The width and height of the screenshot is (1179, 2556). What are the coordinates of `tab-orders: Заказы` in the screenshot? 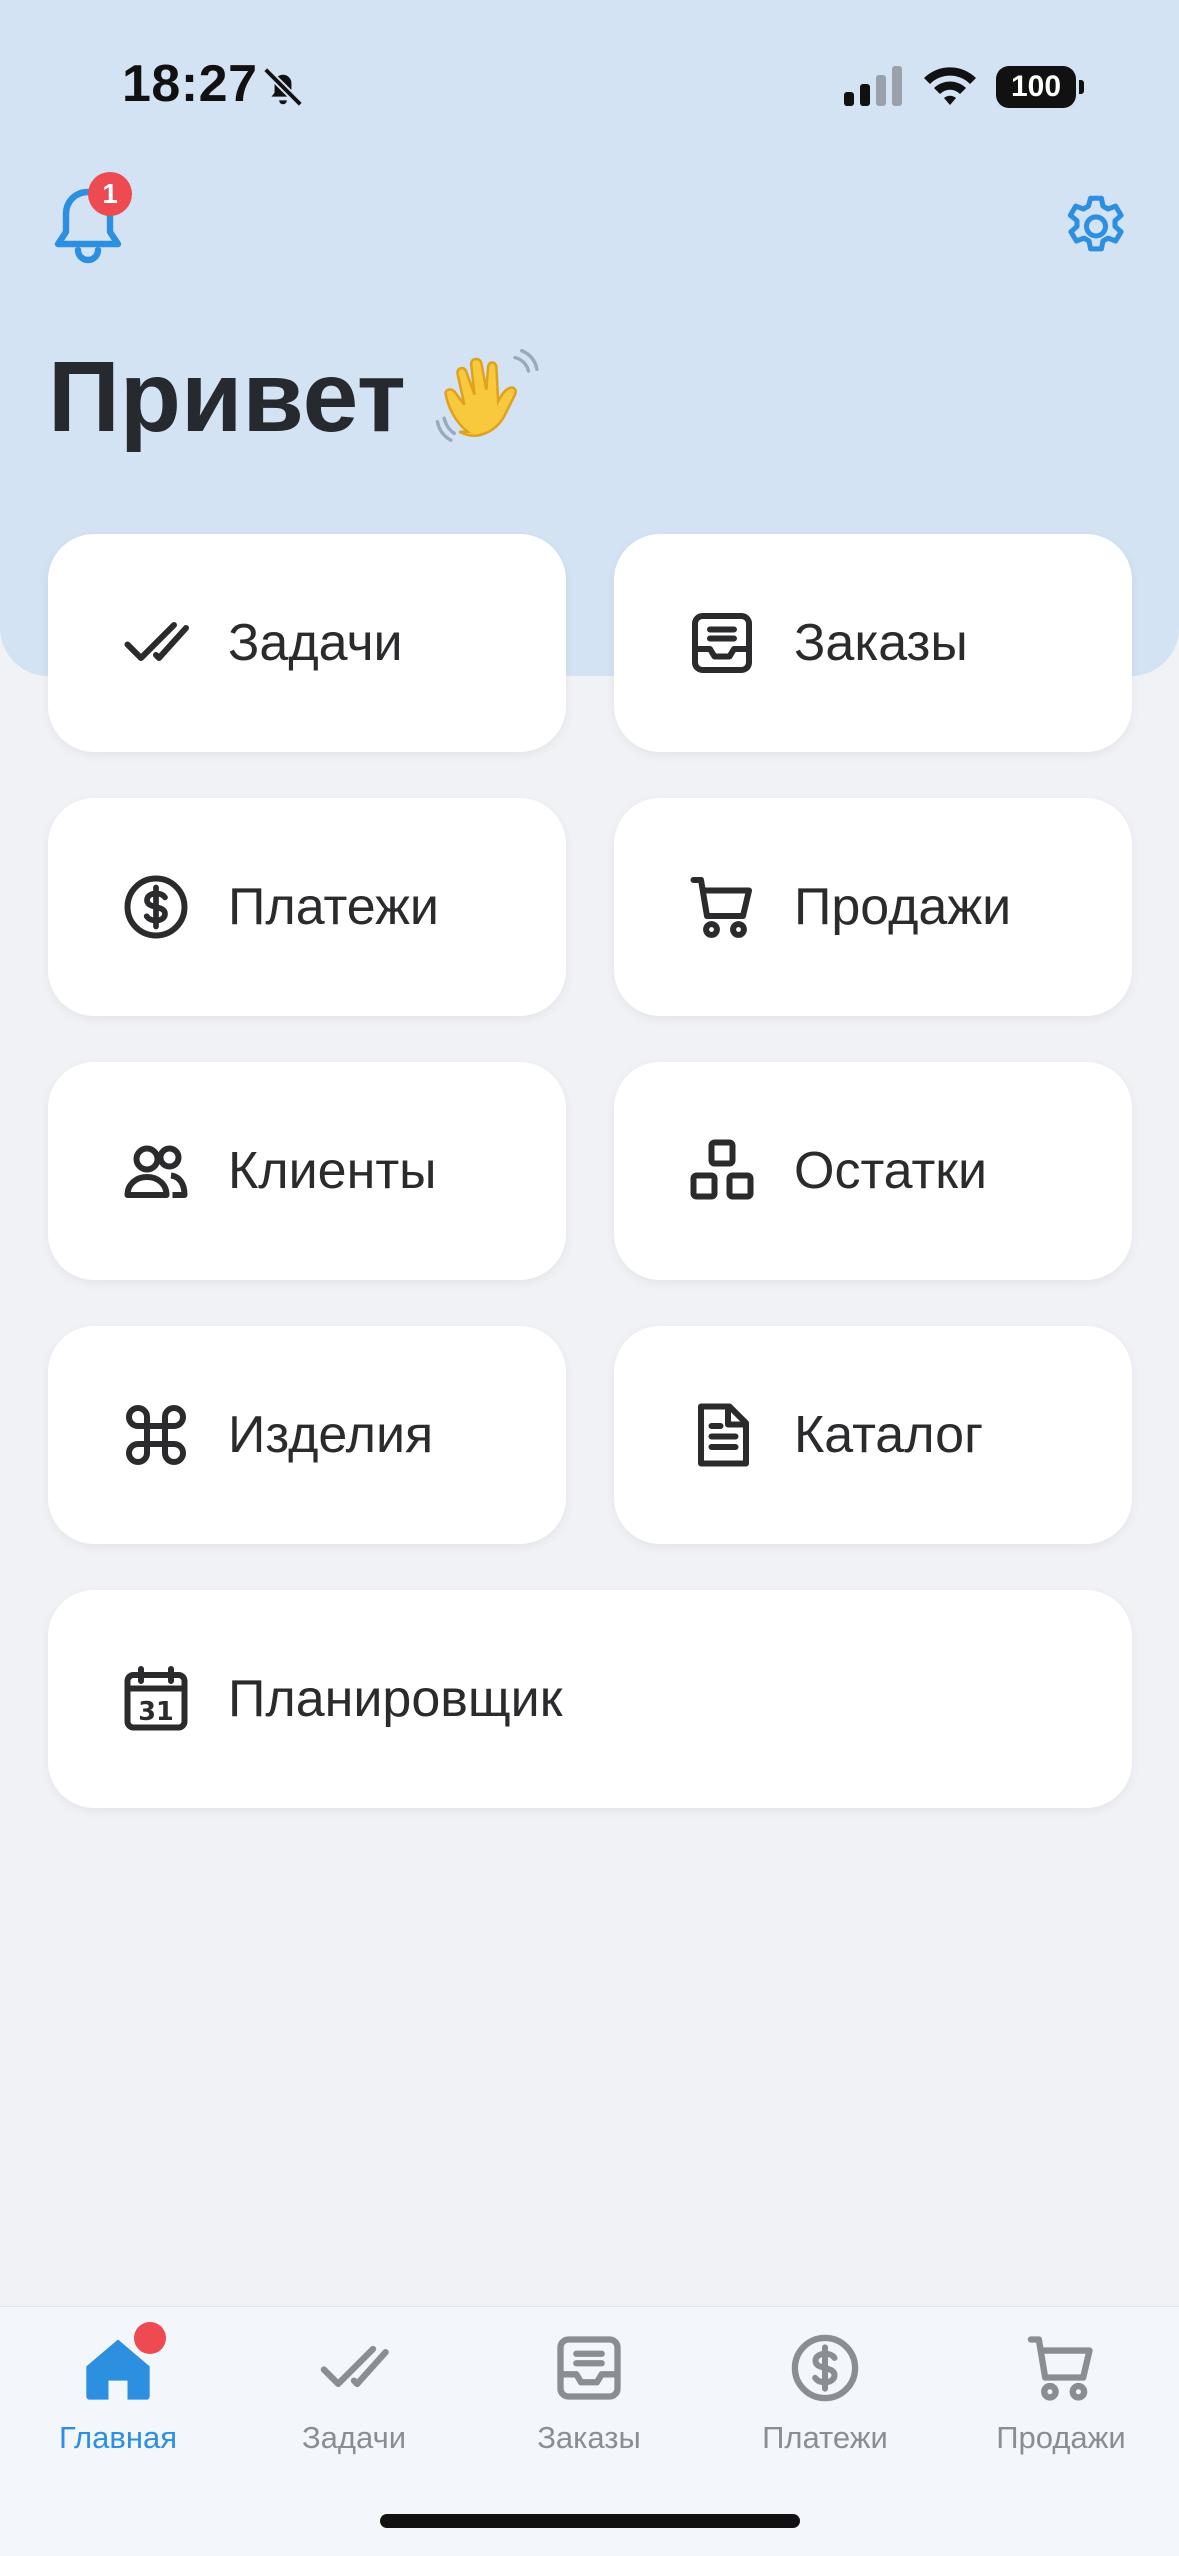 It's located at (589, 2390).